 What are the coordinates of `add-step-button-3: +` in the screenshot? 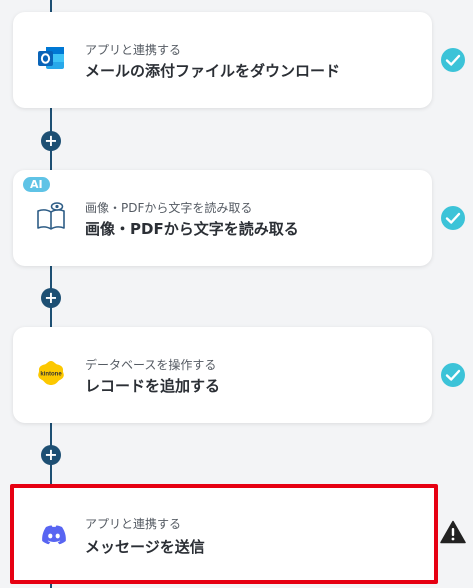 It's located at (51, 455).